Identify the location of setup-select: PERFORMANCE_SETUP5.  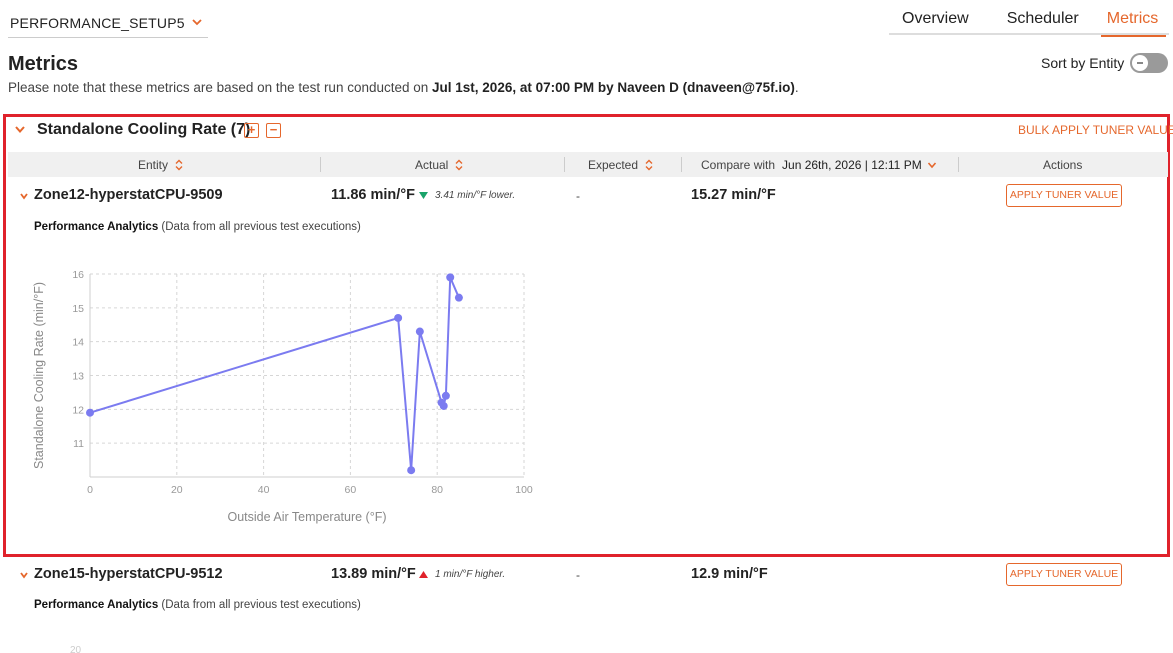
(108, 23).